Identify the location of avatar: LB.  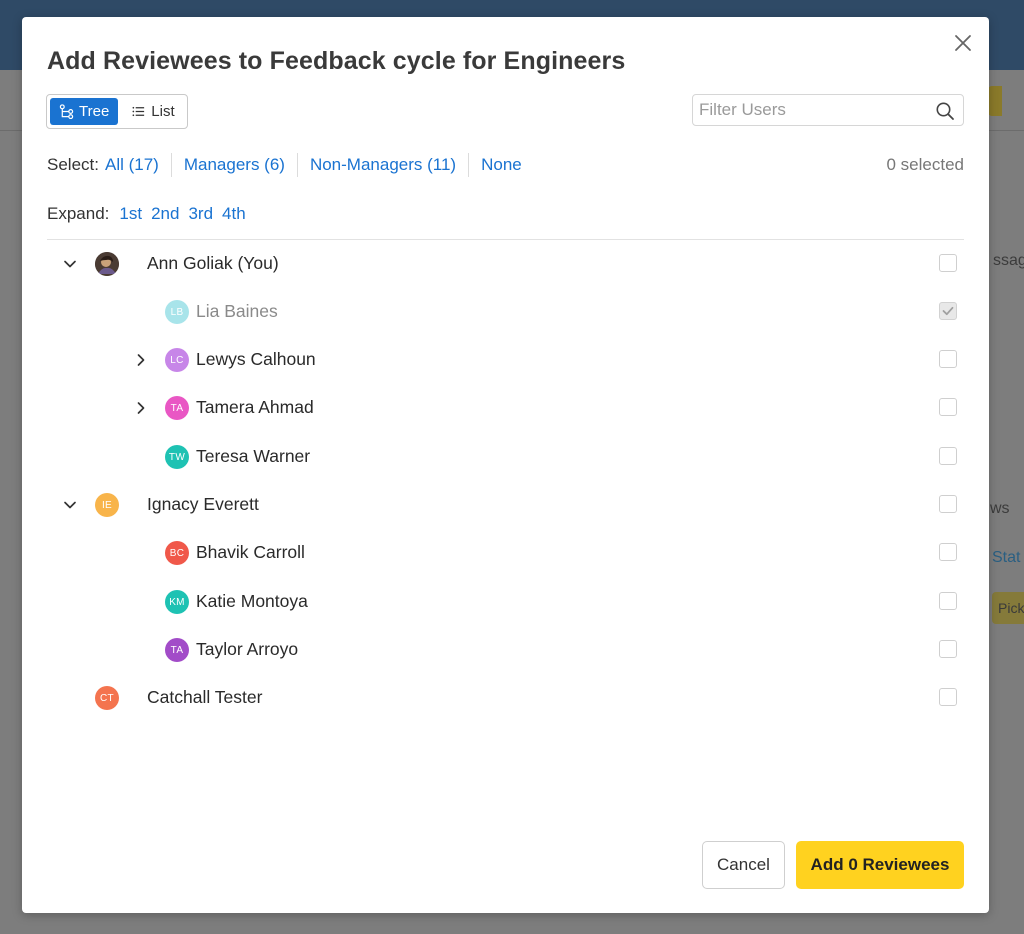
(177, 312).